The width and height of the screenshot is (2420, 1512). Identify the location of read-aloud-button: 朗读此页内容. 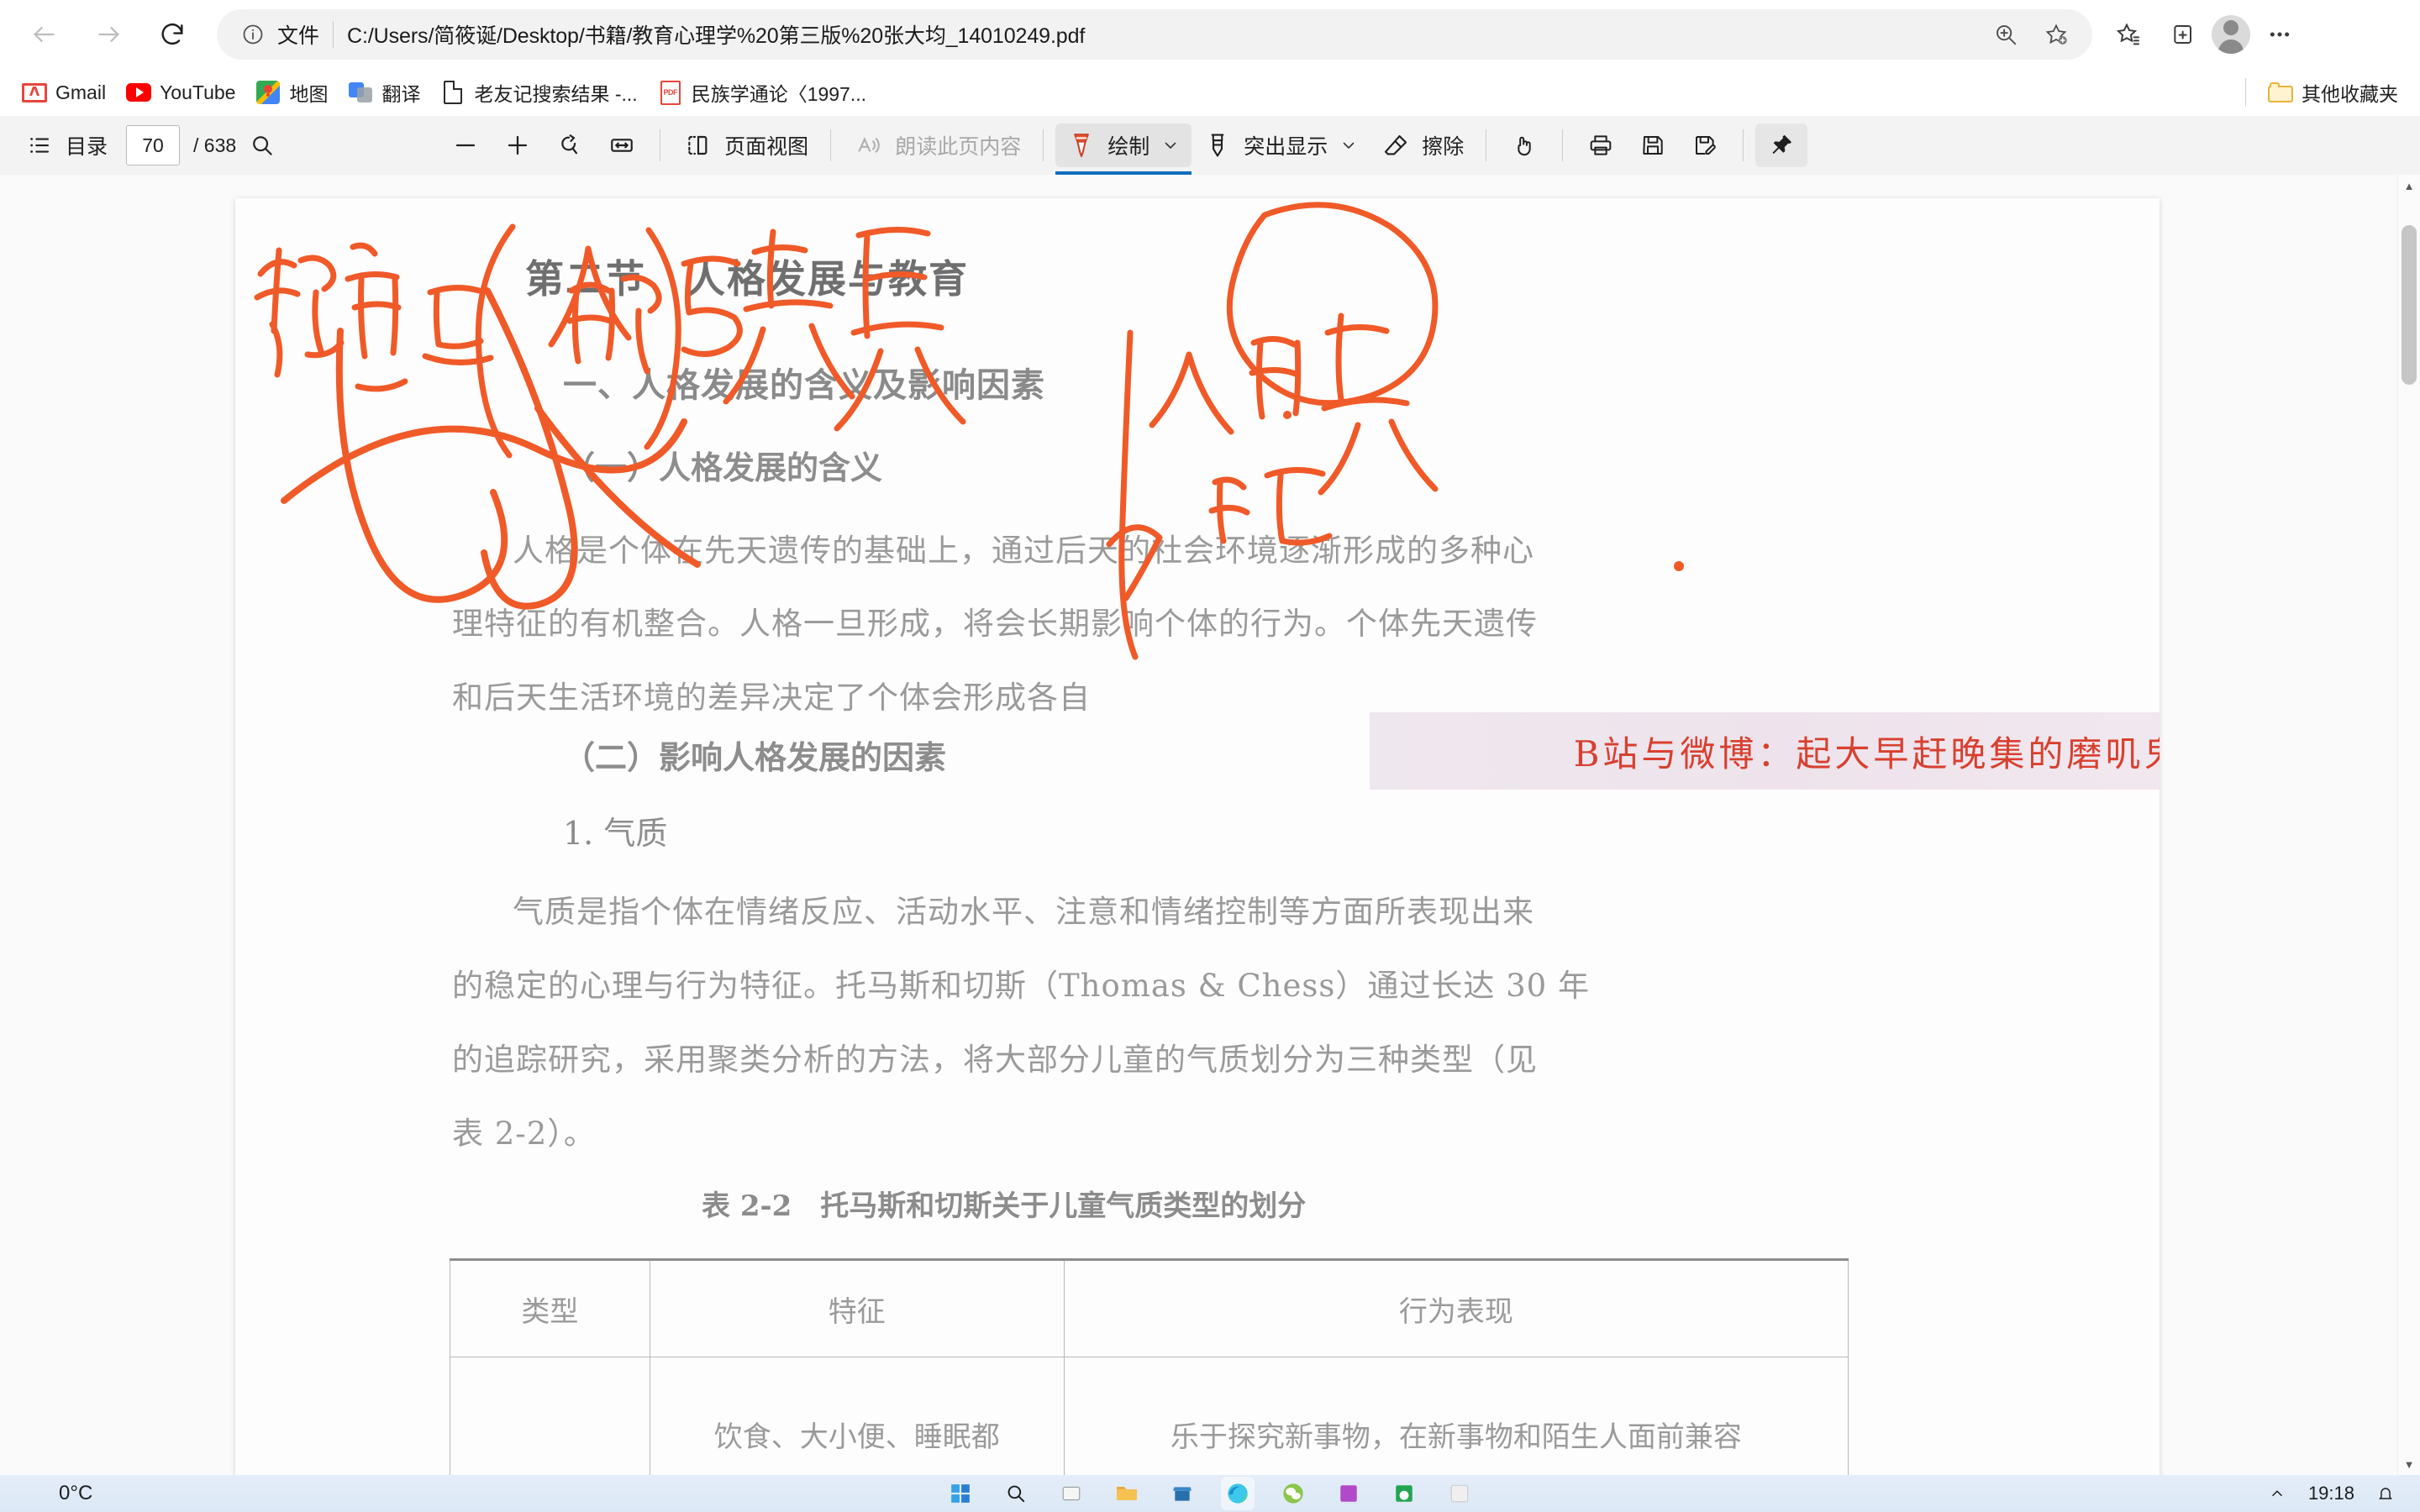
(937, 145).